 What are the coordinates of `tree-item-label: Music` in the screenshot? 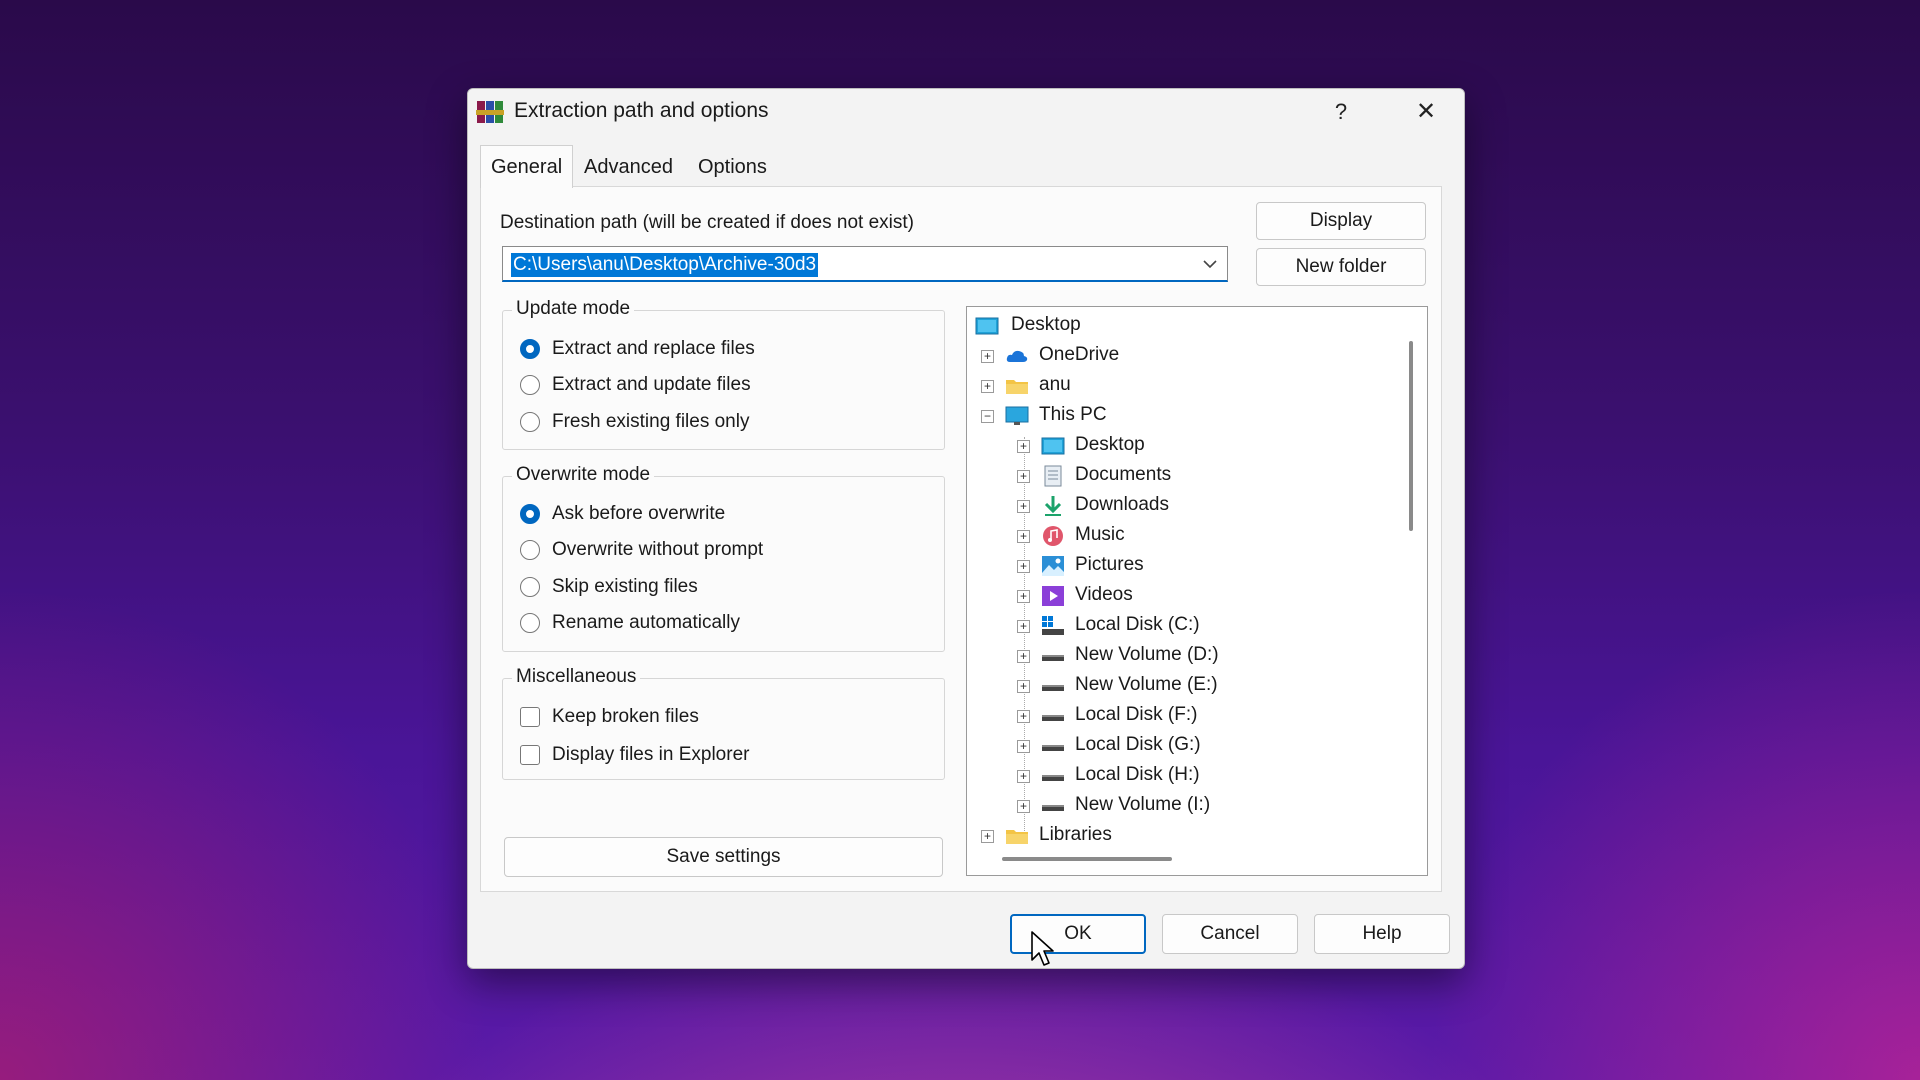 It's located at (1100, 535).